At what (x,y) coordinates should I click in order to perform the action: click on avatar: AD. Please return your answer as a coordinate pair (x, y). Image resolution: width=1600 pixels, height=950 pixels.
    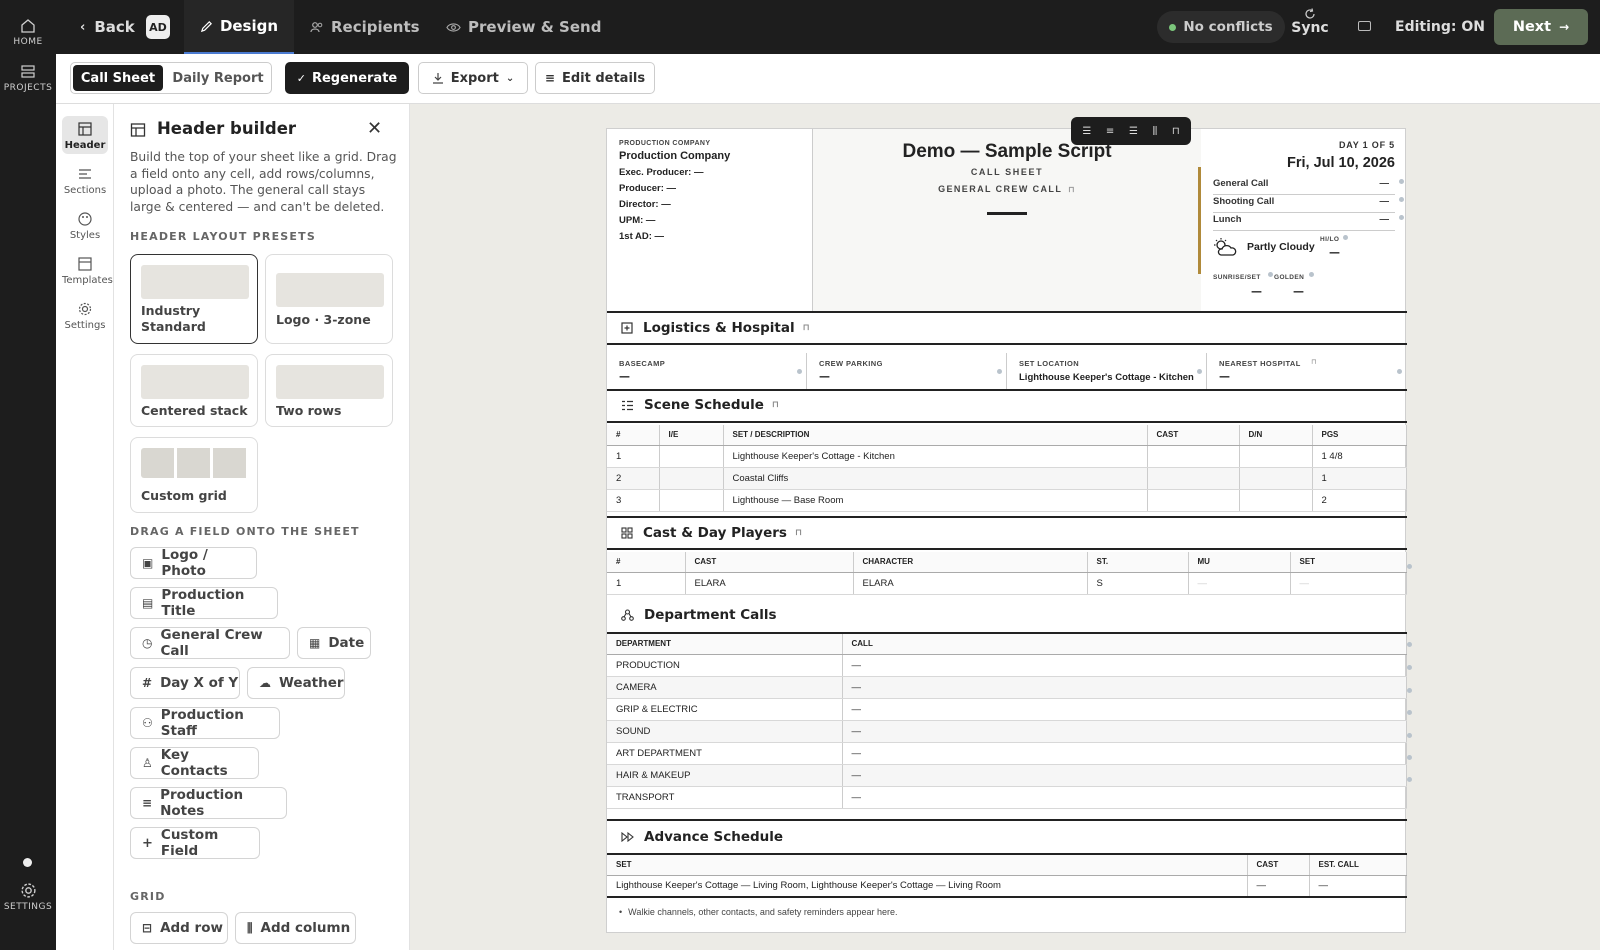
    Looking at the image, I should click on (158, 27).